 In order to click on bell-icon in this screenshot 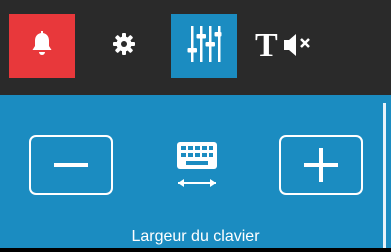, I will do `click(42, 46)`.